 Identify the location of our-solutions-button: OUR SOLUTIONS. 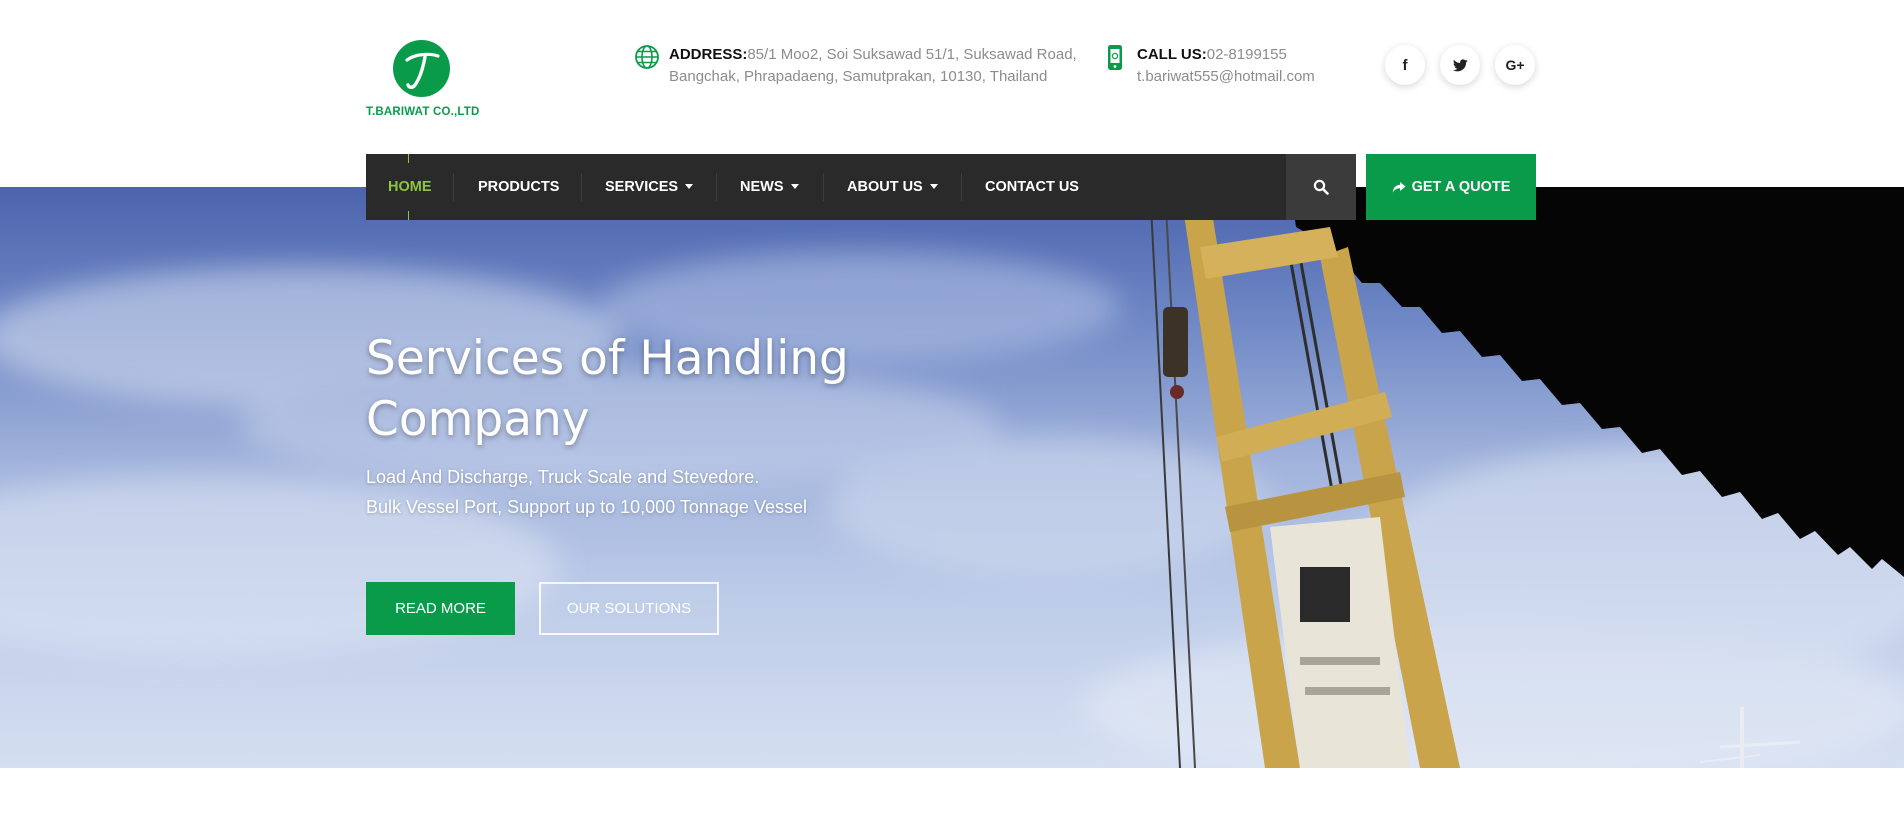
(629, 608).